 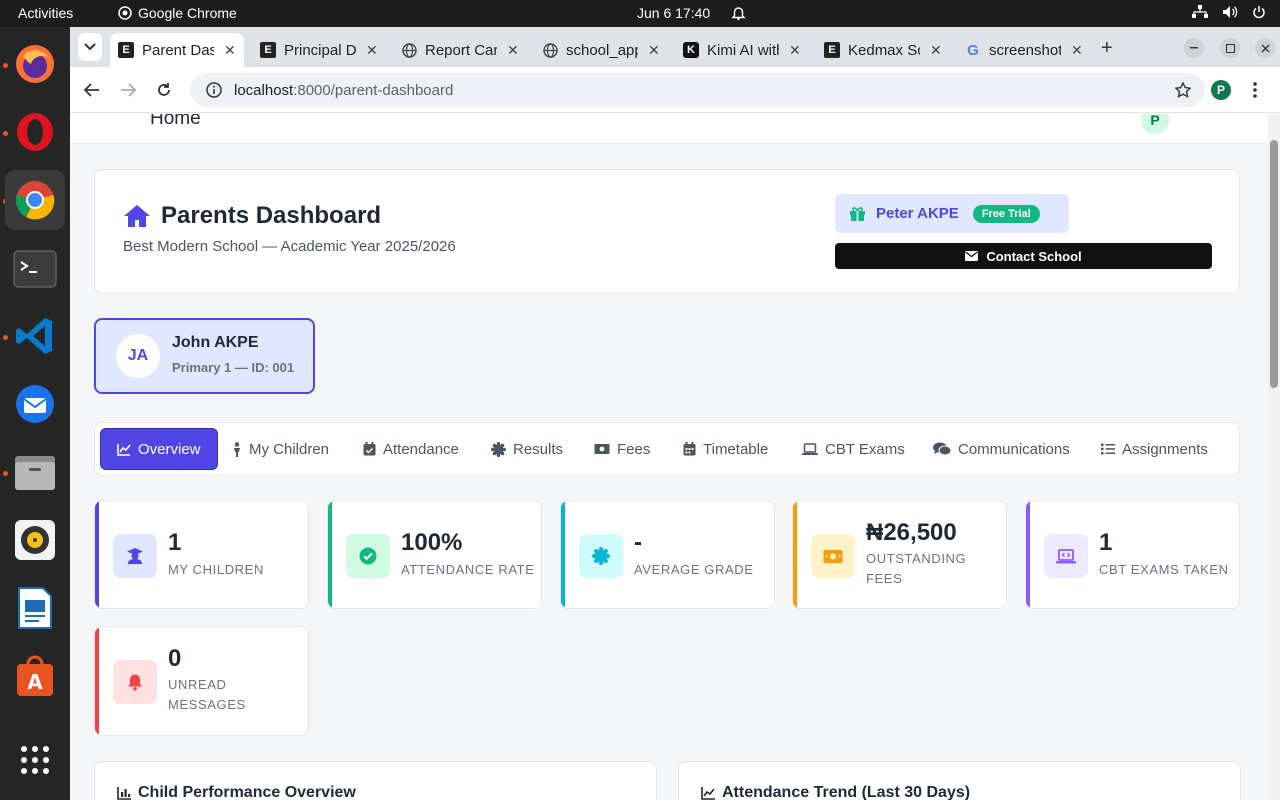 What do you see at coordinates (35, 404) in the screenshot?
I see `thunderbird-dock-icon` at bounding box center [35, 404].